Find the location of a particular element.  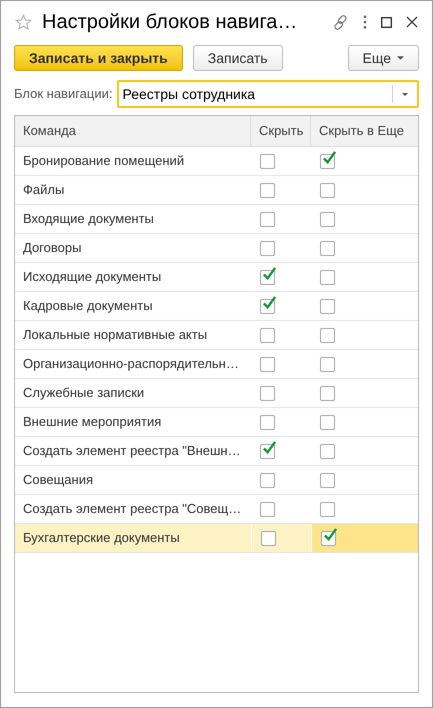

more-menu-button: Еще is located at coordinates (383, 58).